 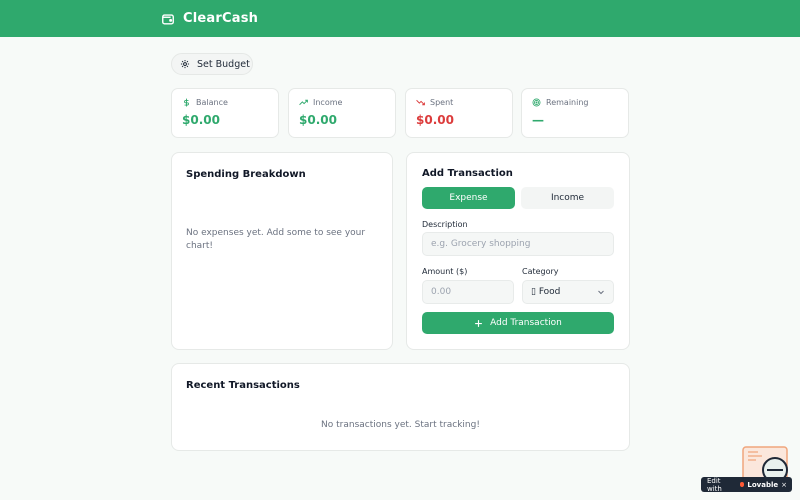 What do you see at coordinates (468, 198) in the screenshot?
I see `tab-expense: Expense` at bounding box center [468, 198].